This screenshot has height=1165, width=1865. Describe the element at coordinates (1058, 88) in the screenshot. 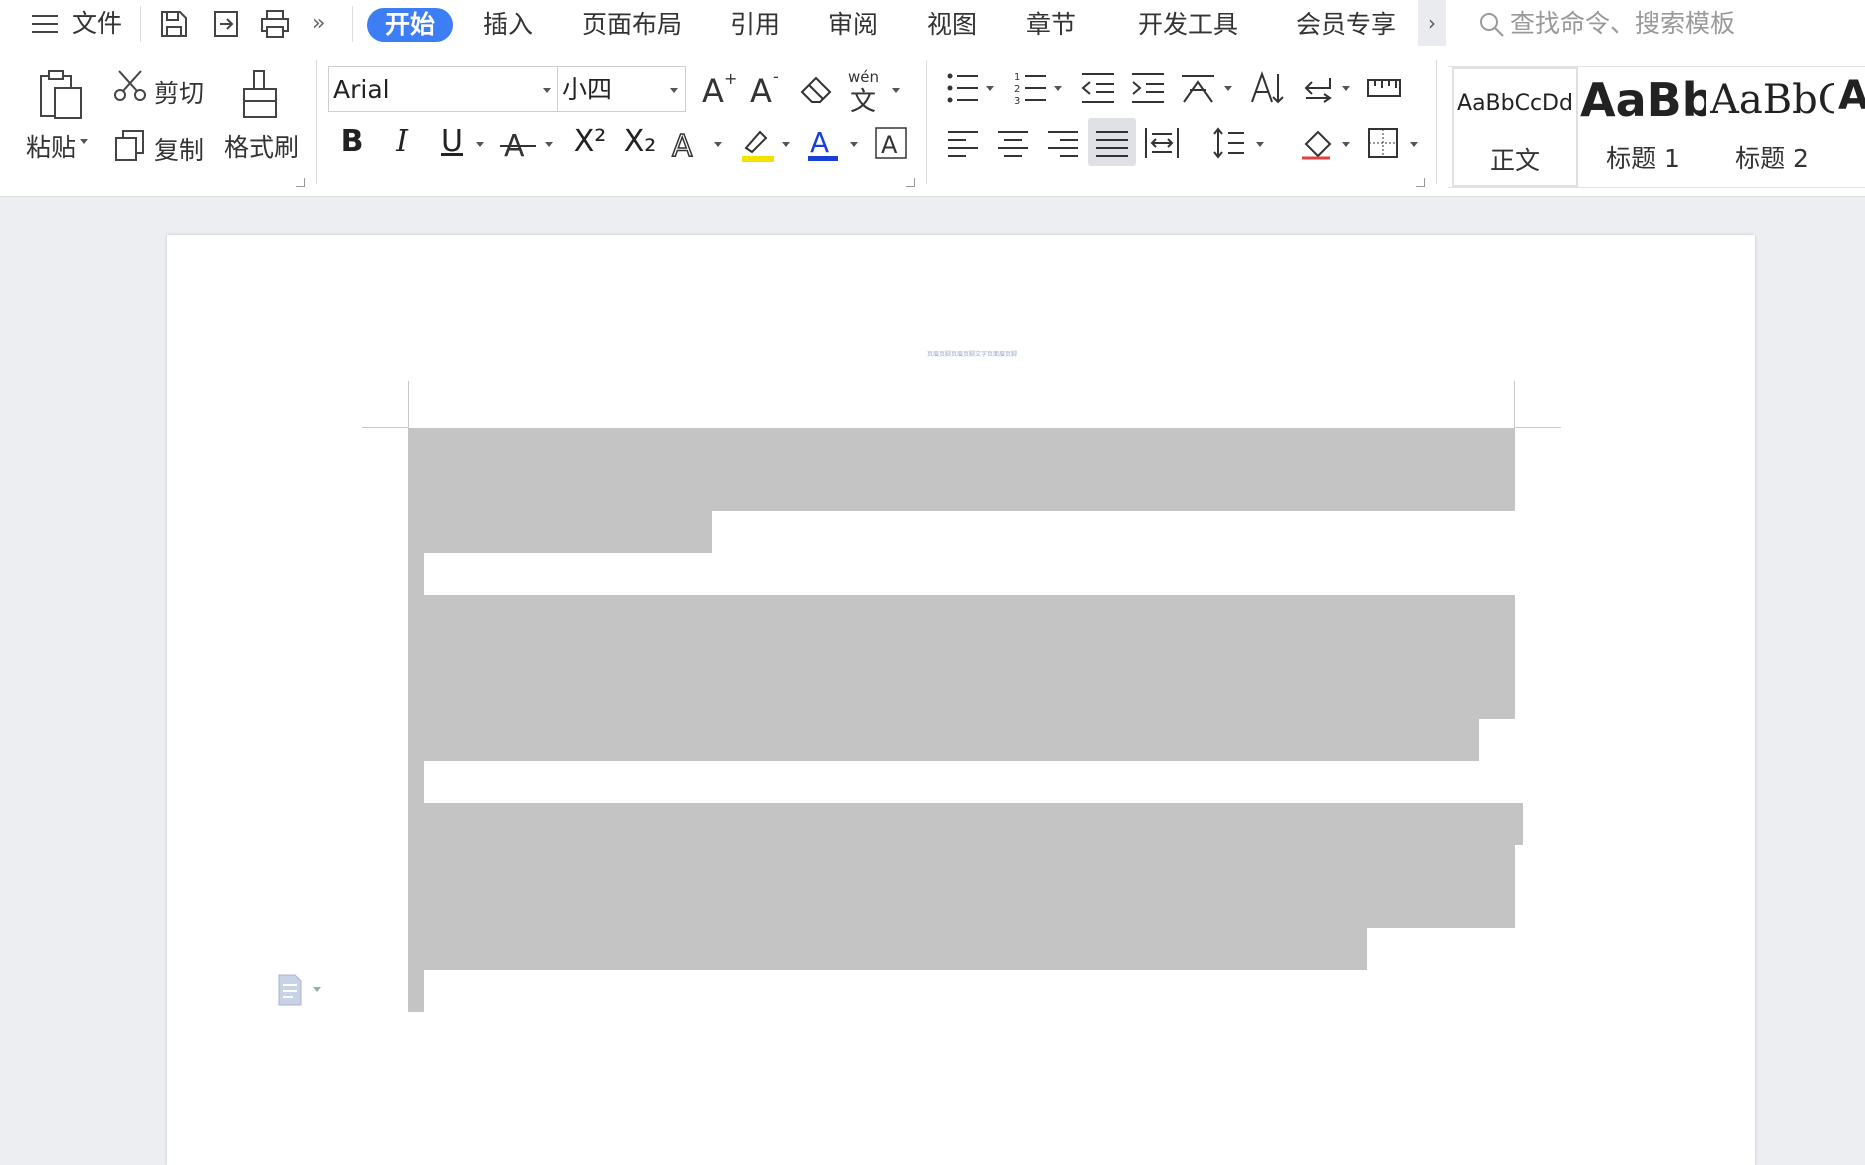

I see `numbered-list-dropdown-icon` at that location.